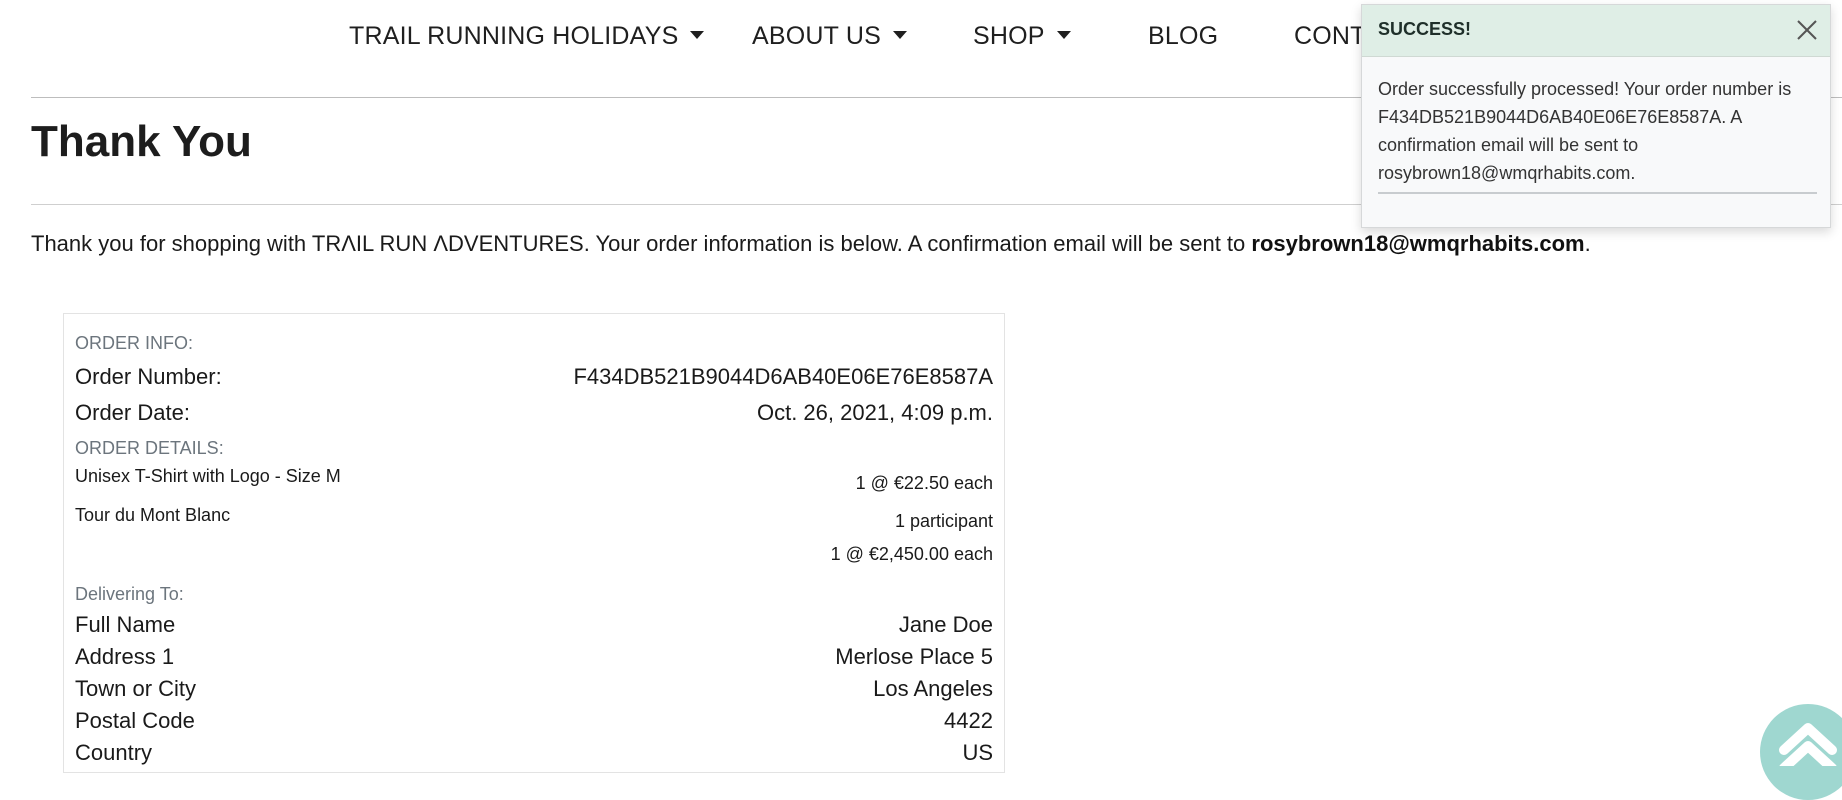 Image resolution: width=1842 pixels, height=800 pixels. What do you see at coordinates (945, 624) in the screenshot?
I see `delivery-value: Jane Doe` at bounding box center [945, 624].